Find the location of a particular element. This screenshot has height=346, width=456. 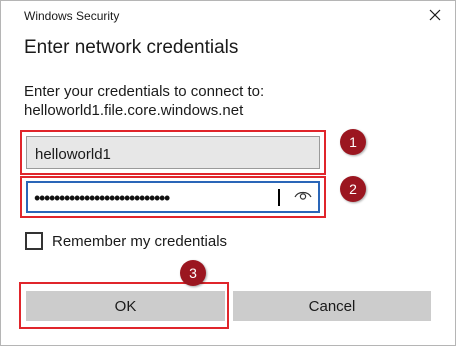

cancel-button: Cancel is located at coordinates (332, 306).